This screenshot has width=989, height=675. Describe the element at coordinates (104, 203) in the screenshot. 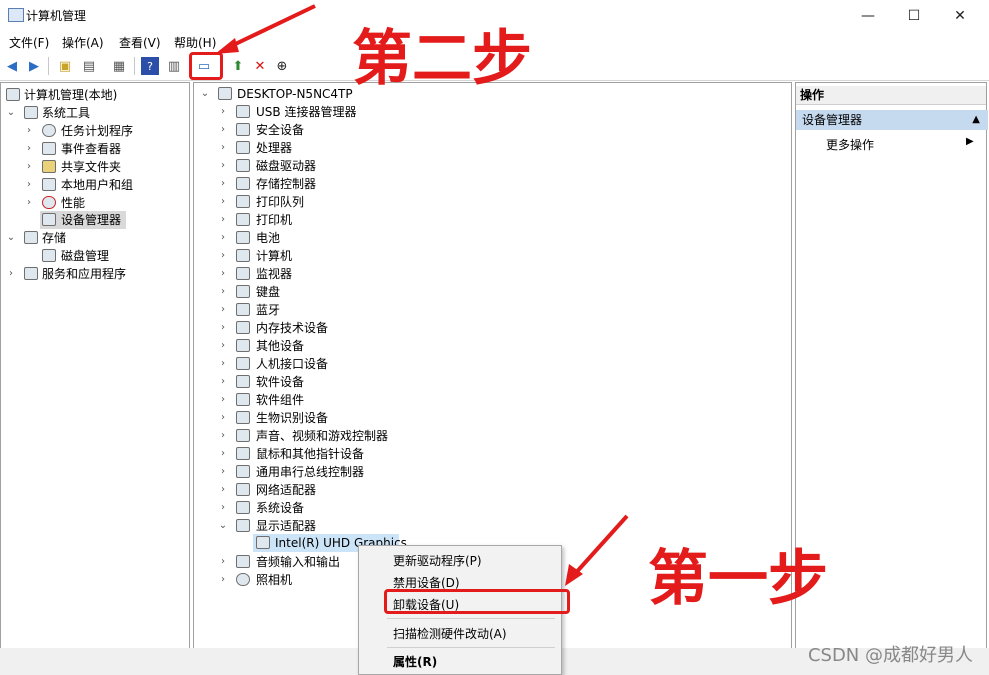

I see `tree-item-performance: › 性能` at that location.